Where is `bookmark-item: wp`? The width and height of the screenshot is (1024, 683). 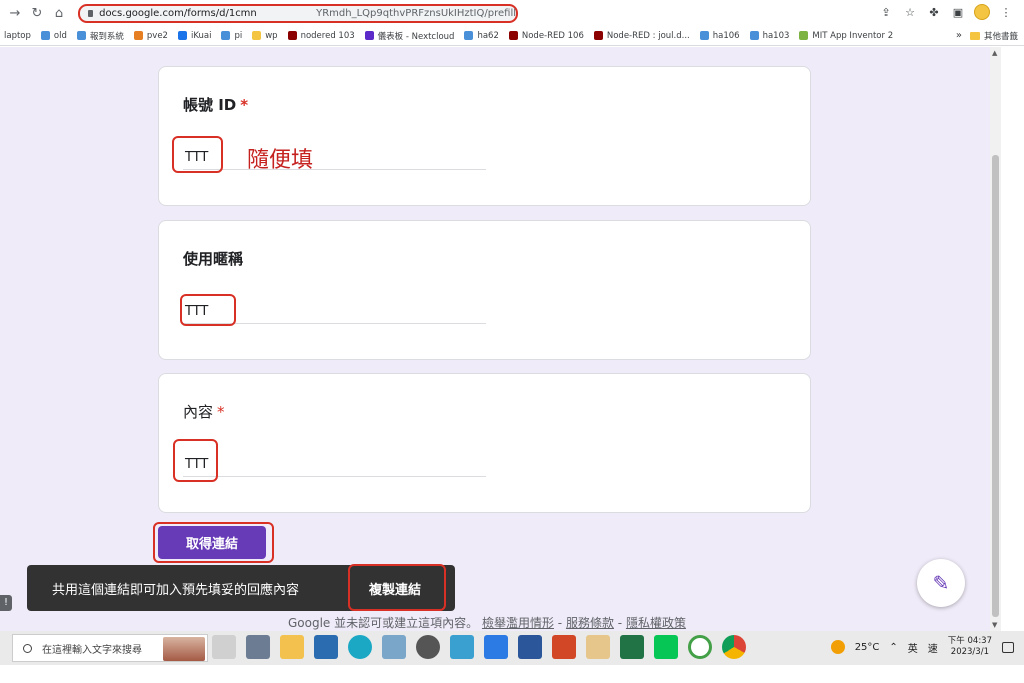
bookmark-item: wp is located at coordinates (265, 36).